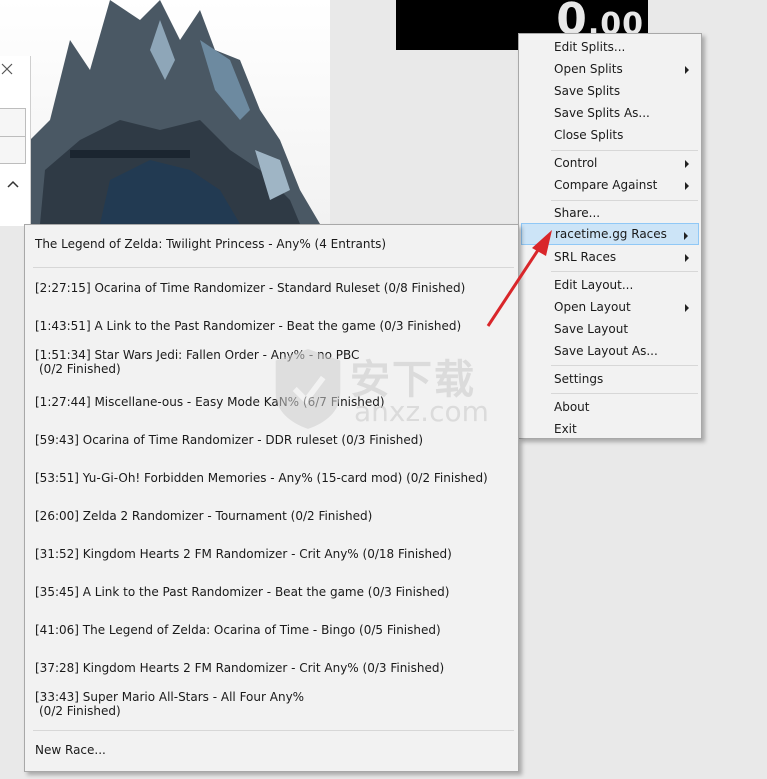 This screenshot has width=767, height=779. Describe the element at coordinates (165, 112) in the screenshot. I see `background-artwork` at that location.